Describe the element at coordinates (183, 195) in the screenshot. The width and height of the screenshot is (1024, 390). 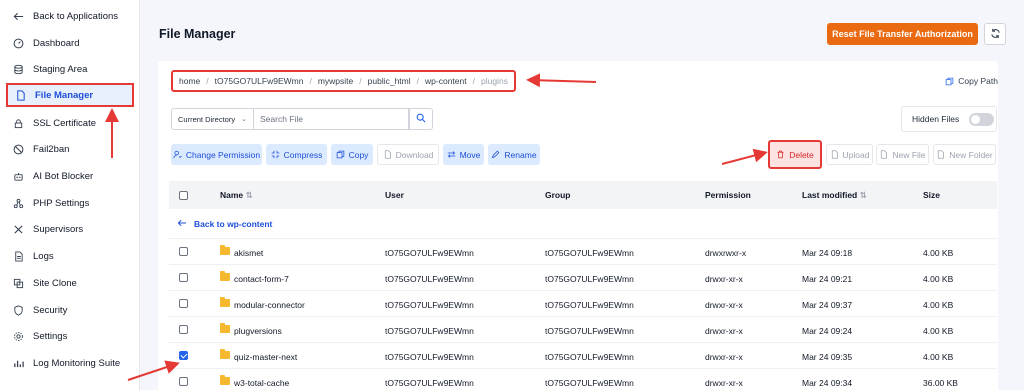
I see `select-all-checkbox` at that location.